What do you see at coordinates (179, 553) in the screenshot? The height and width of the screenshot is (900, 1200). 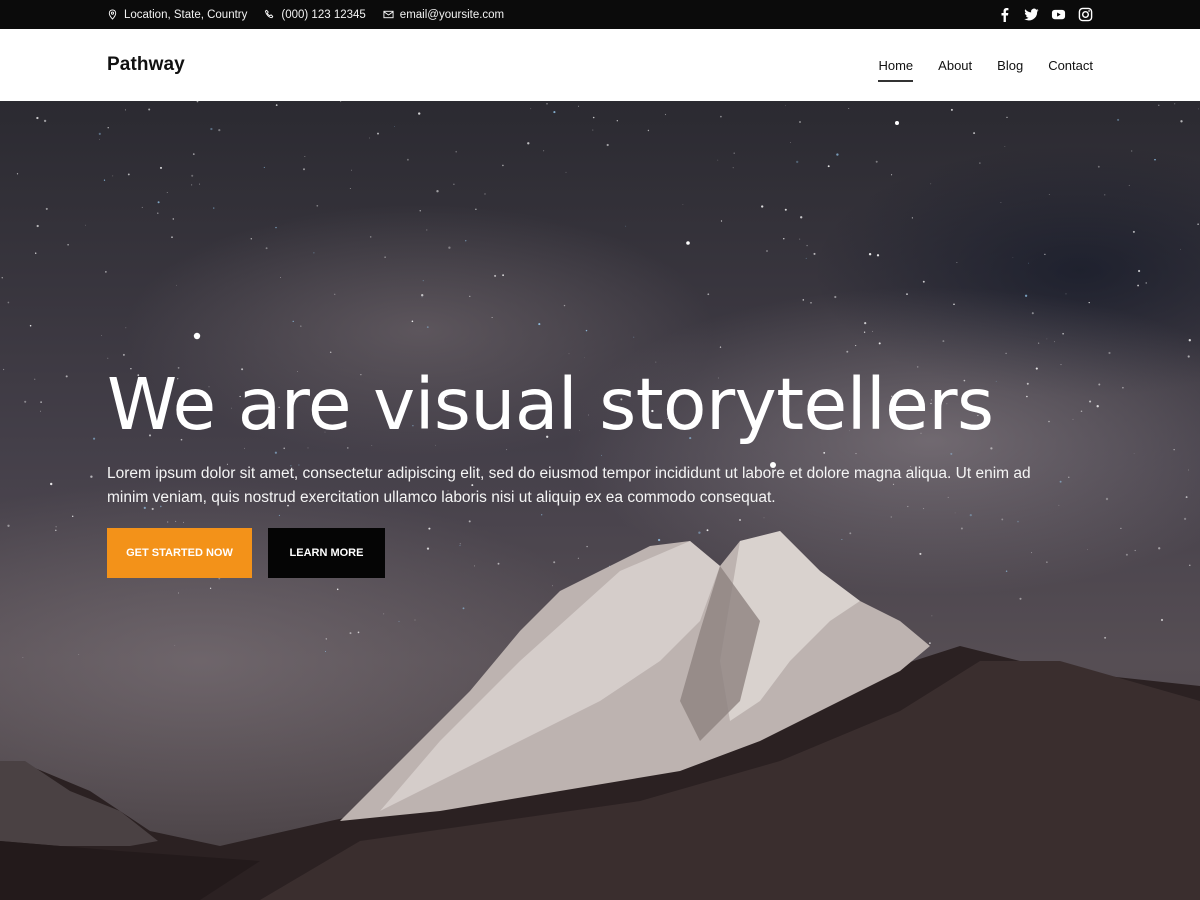 I see `get-started-button: GET STARTED NOW` at bounding box center [179, 553].